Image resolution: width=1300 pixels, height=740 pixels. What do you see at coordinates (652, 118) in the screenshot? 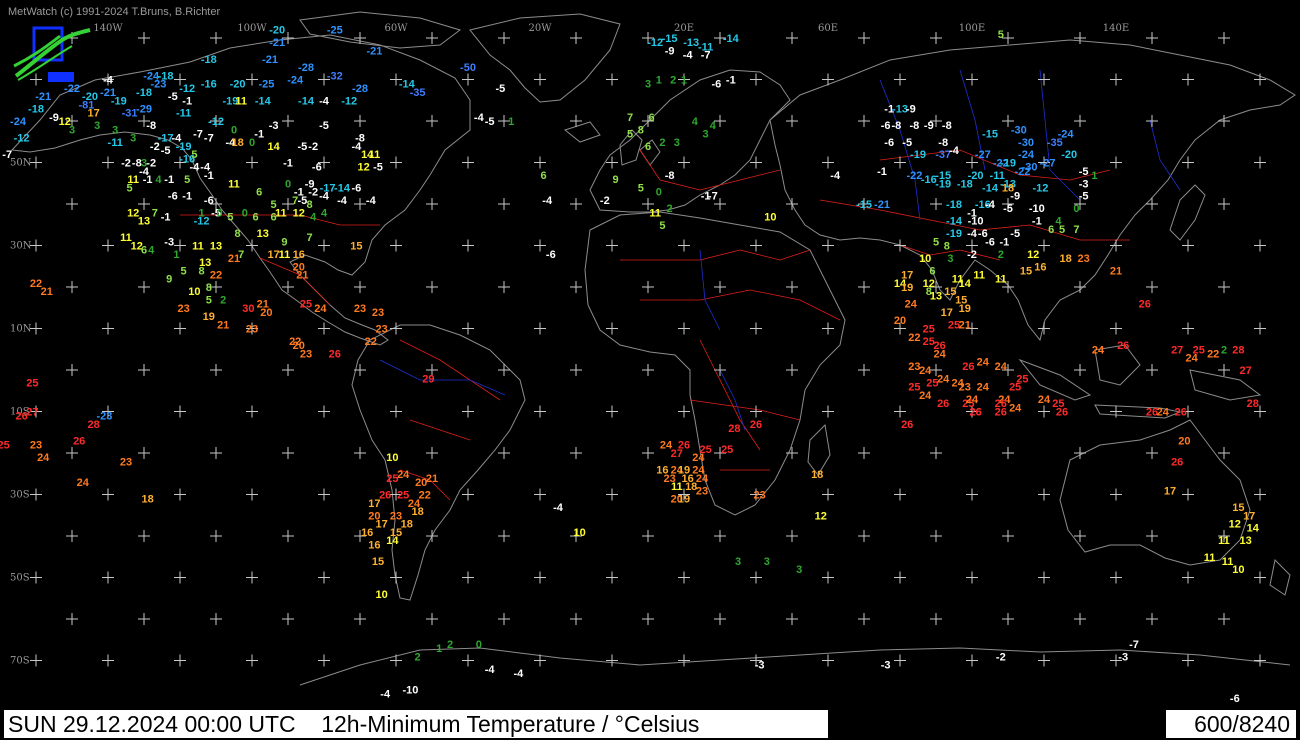
I see `station-temperature: 6` at bounding box center [652, 118].